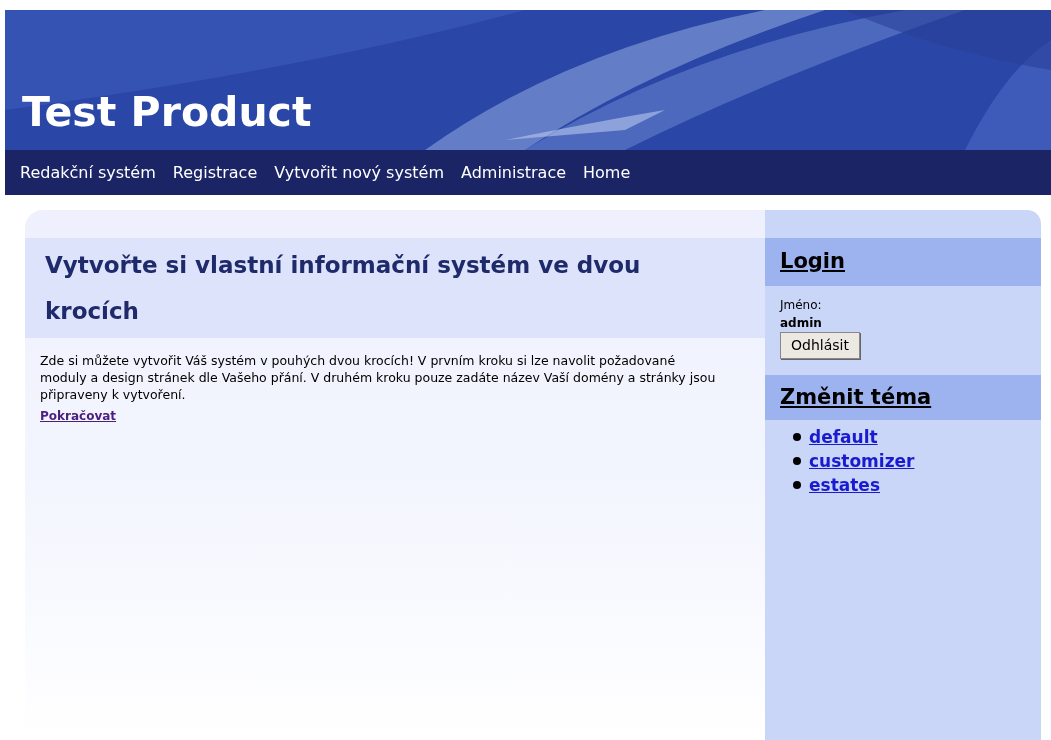 This screenshot has width=1051, height=740. What do you see at coordinates (359, 172) in the screenshot?
I see `nav-link: Vytvořit nový systém` at bounding box center [359, 172].